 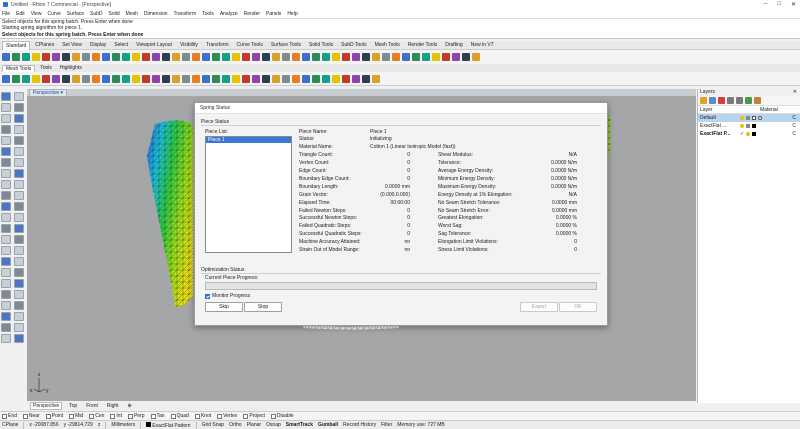 I want to click on tab-viewport-layout: Viewport Layout, so click(x=154, y=45).